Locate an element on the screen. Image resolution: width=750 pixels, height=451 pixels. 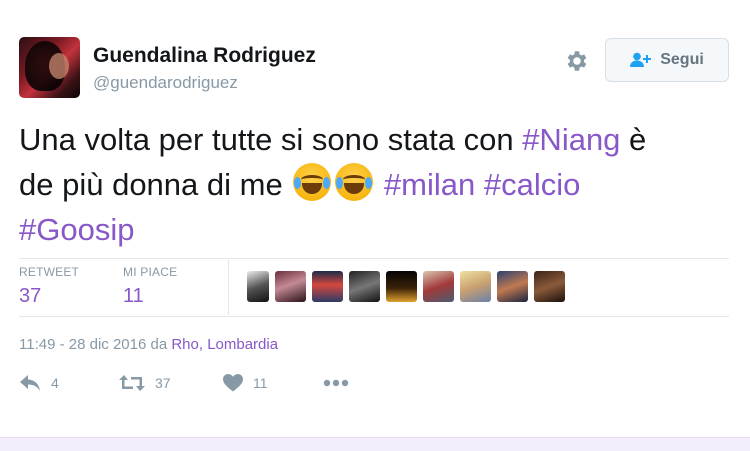
liker-avatars is located at coordinates (406, 286).